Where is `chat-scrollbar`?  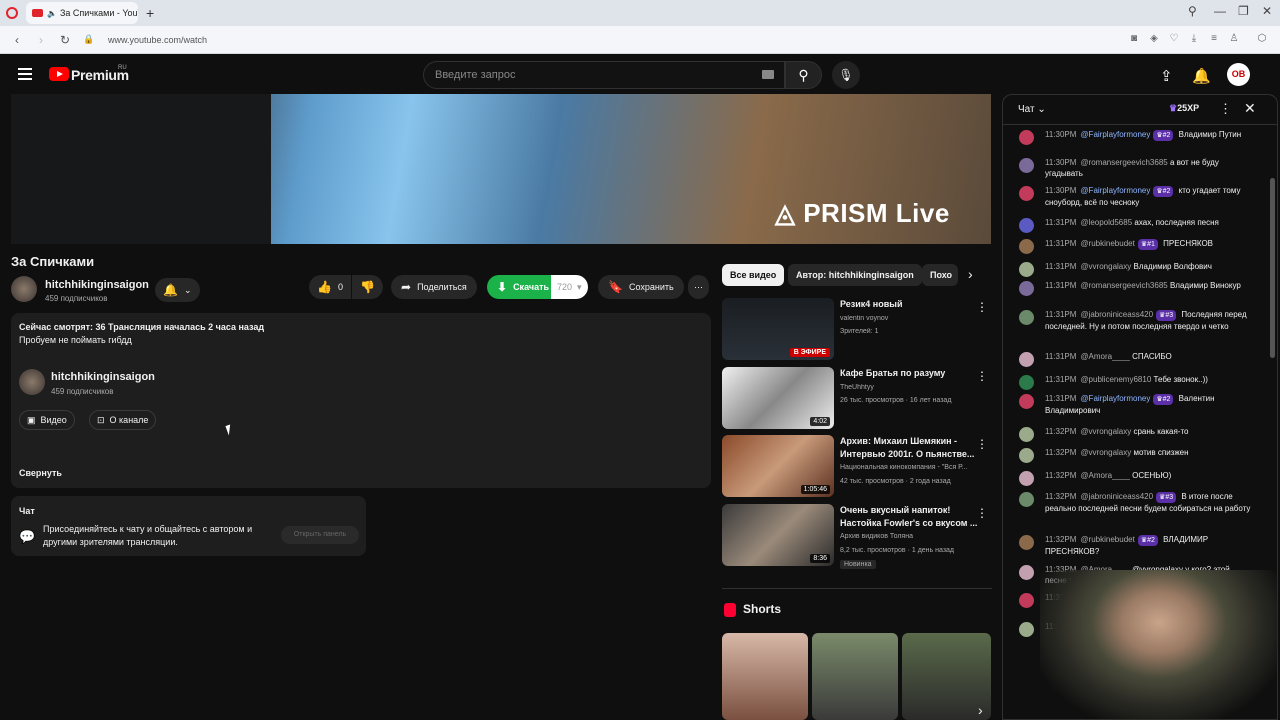
chat-scrollbar is located at coordinates (1272, 268).